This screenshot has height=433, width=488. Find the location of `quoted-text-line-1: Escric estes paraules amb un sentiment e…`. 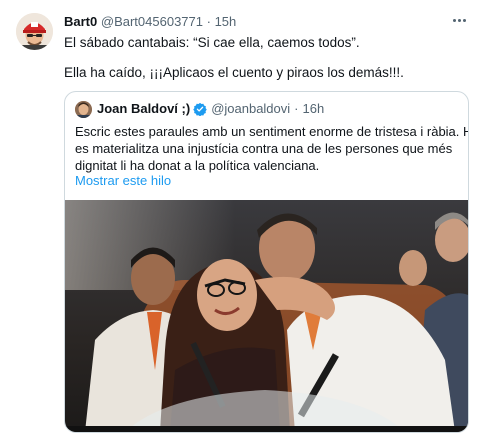

quoted-text-line-1: Escric estes paraules amb un sentiment e… is located at coordinates (272, 131).